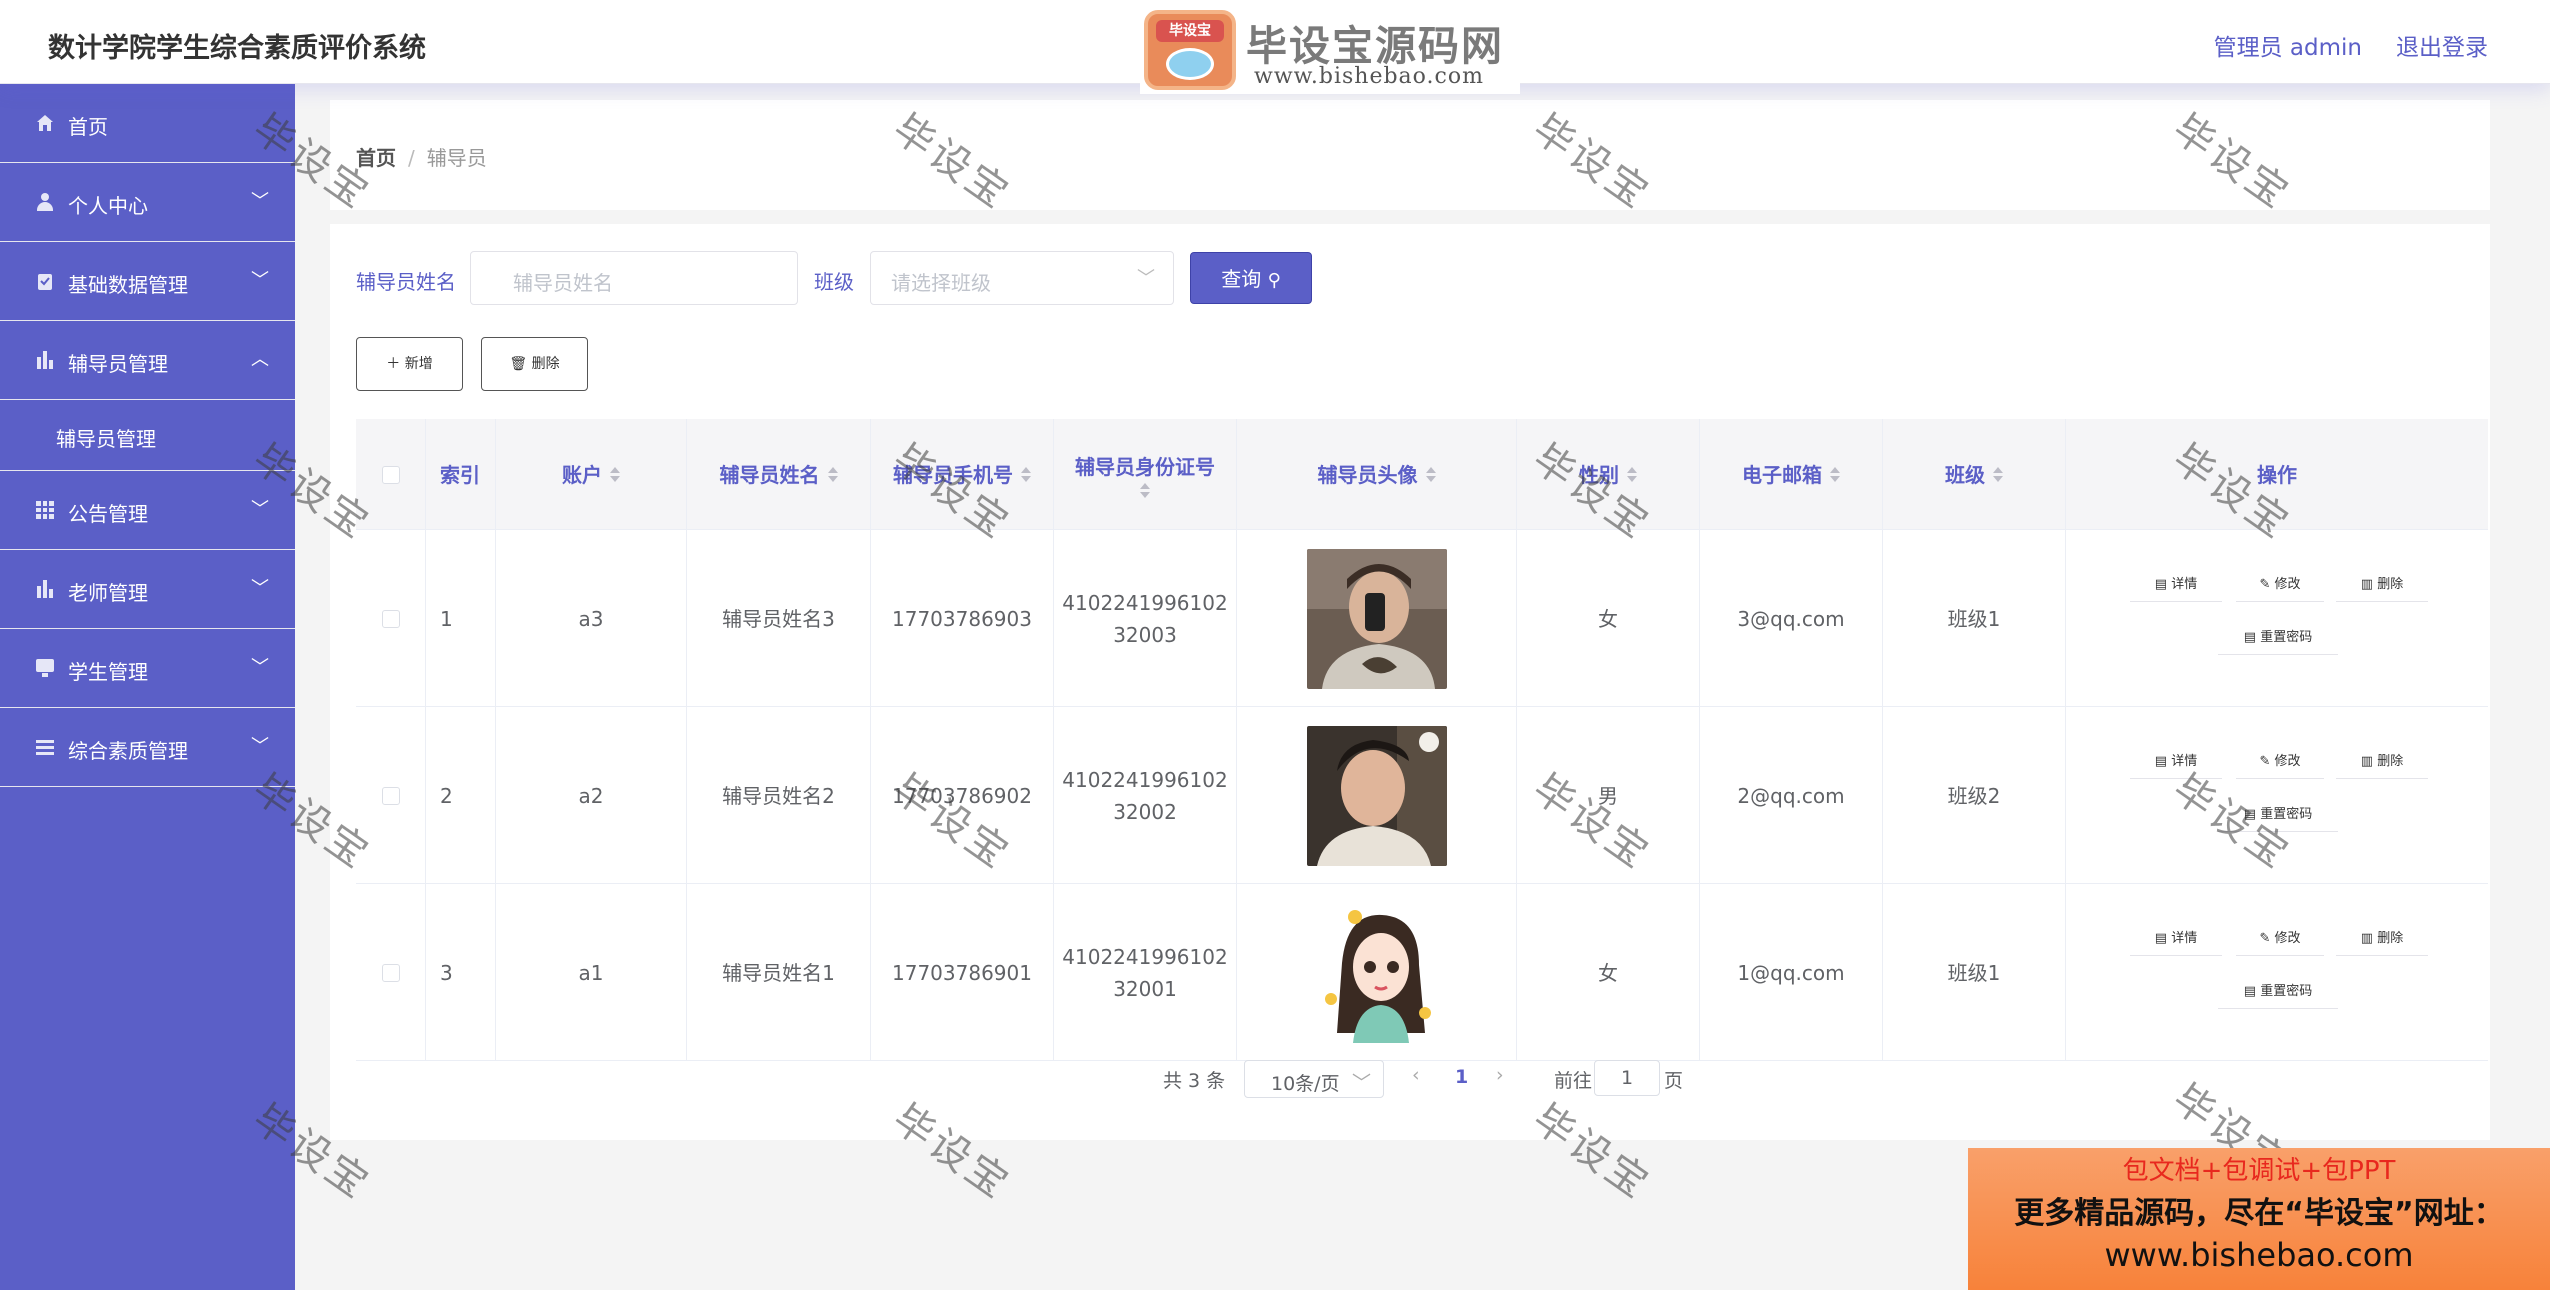 Image resolution: width=2550 pixels, height=1290 pixels. What do you see at coordinates (1791, 618) in the screenshot?
I see `cell-email: 3@qq.com` at bounding box center [1791, 618].